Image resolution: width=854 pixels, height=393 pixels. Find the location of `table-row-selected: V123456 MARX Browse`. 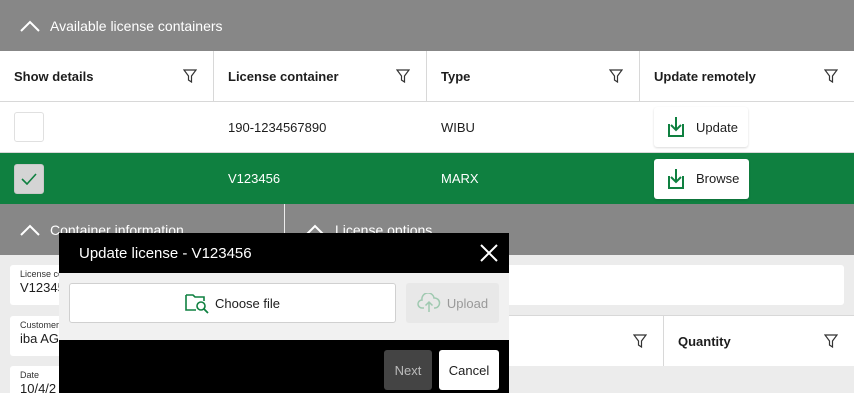

table-row-selected: V123456 MARX Browse is located at coordinates (427, 178).